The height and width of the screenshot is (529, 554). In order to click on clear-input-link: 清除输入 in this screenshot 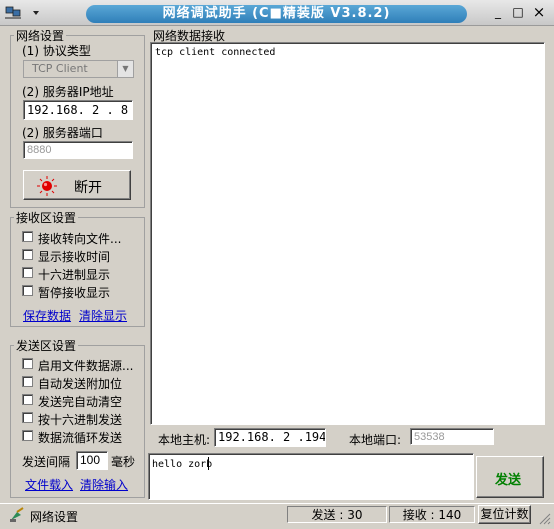, I will do `click(104, 484)`.